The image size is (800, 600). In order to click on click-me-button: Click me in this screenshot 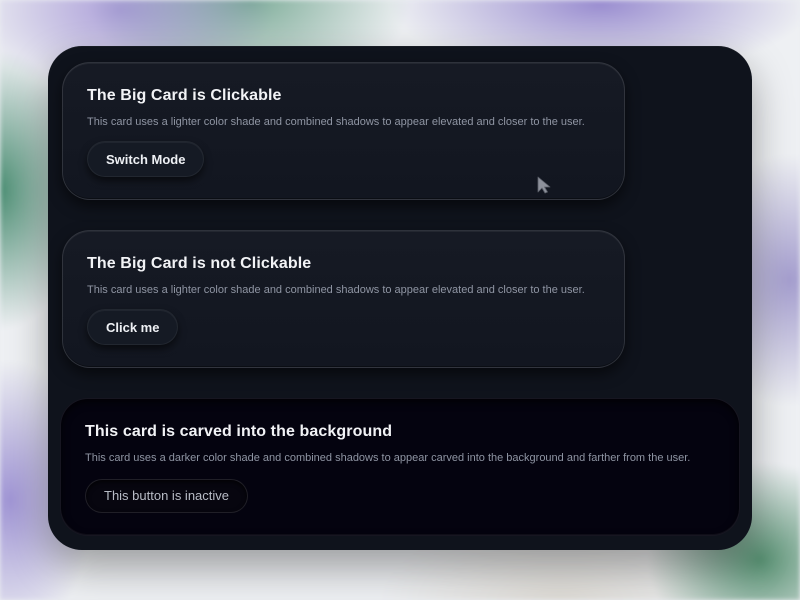, I will do `click(133, 327)`.